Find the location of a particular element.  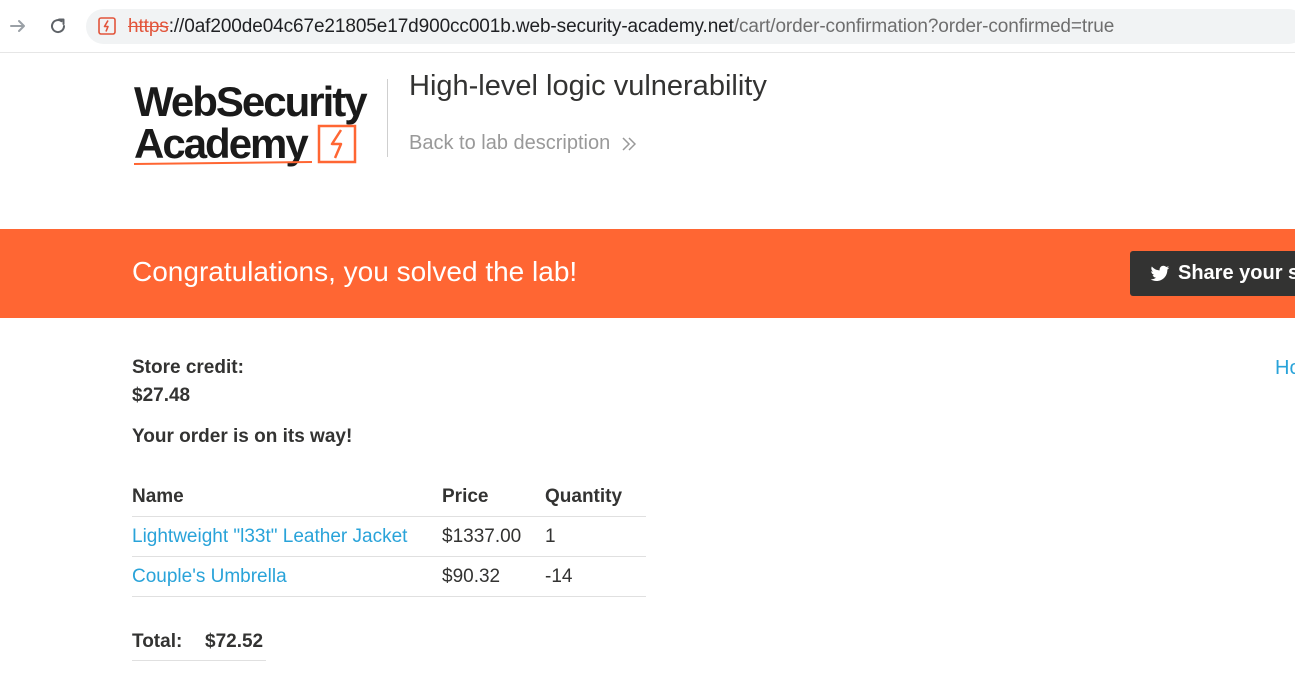

web-security-academy-logo: WebSecurity Academy is located at coordinates (259, 123).